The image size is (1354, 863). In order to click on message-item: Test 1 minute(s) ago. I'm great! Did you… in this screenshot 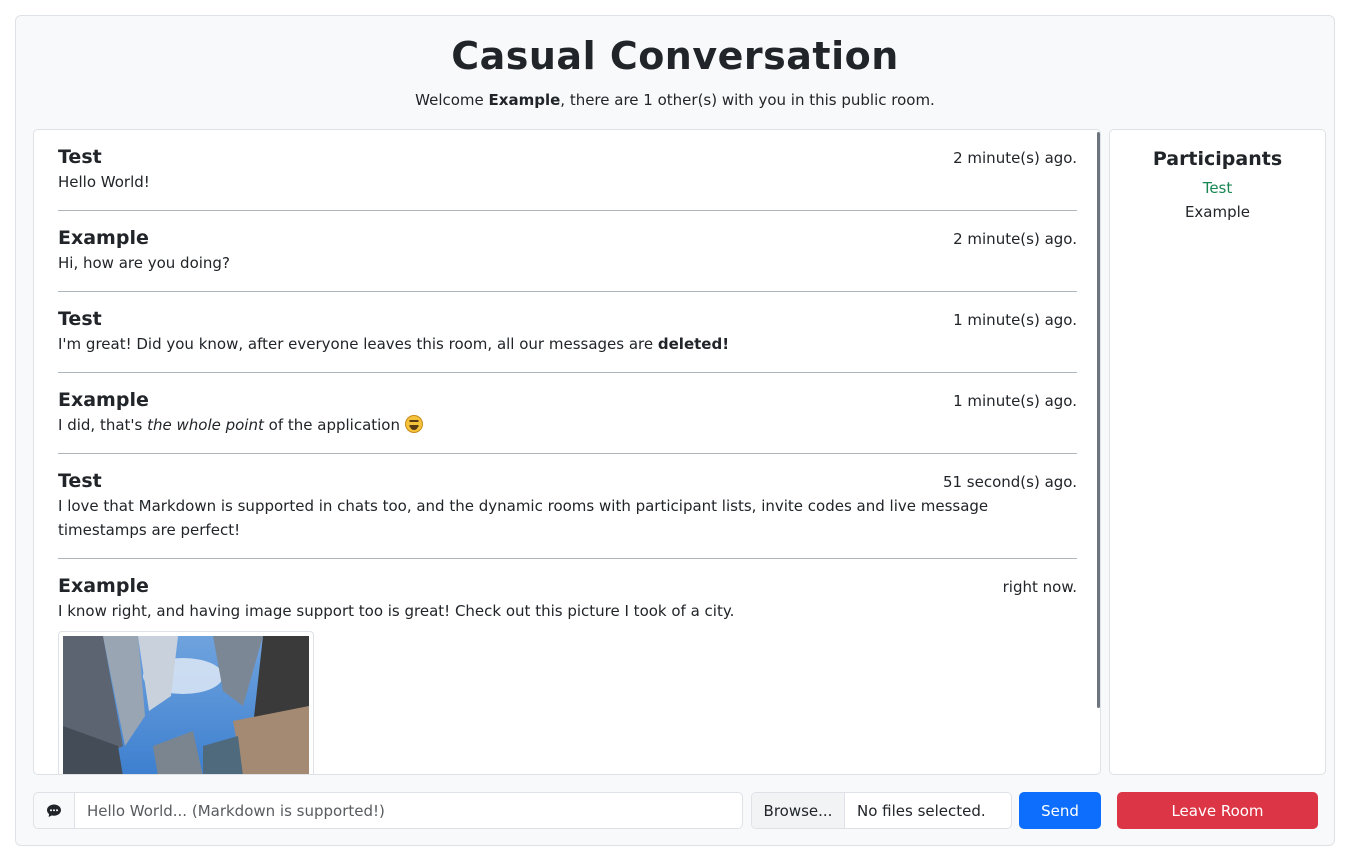, I will do `click(567, 340)`.